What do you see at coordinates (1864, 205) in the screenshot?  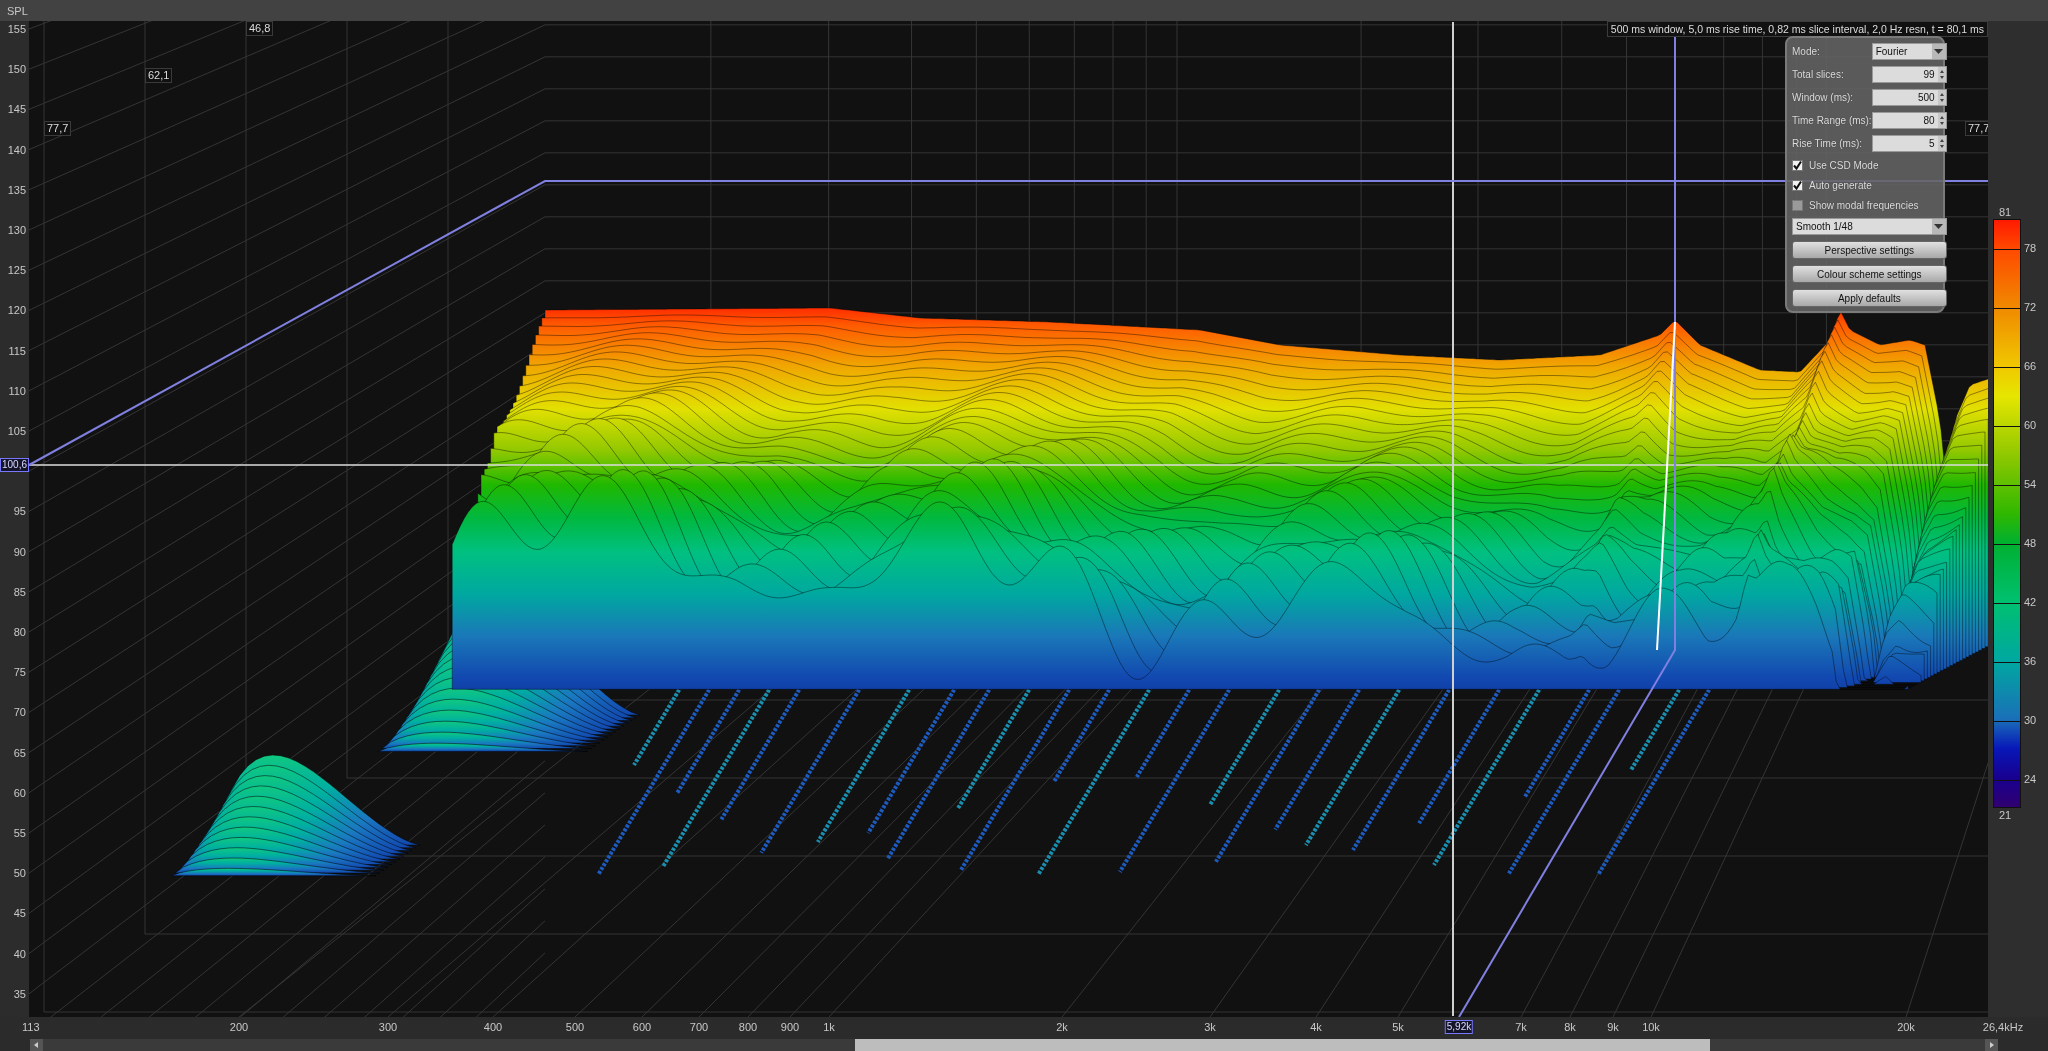 I see `checkbox-label: Show modal frequencies` at bounding box center [1864, 205].